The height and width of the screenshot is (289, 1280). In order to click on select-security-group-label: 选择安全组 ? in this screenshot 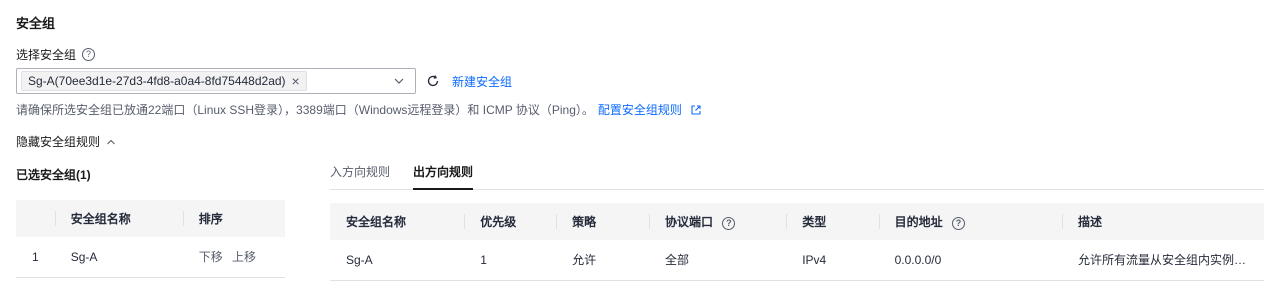, I will do `click(56, 54)`.